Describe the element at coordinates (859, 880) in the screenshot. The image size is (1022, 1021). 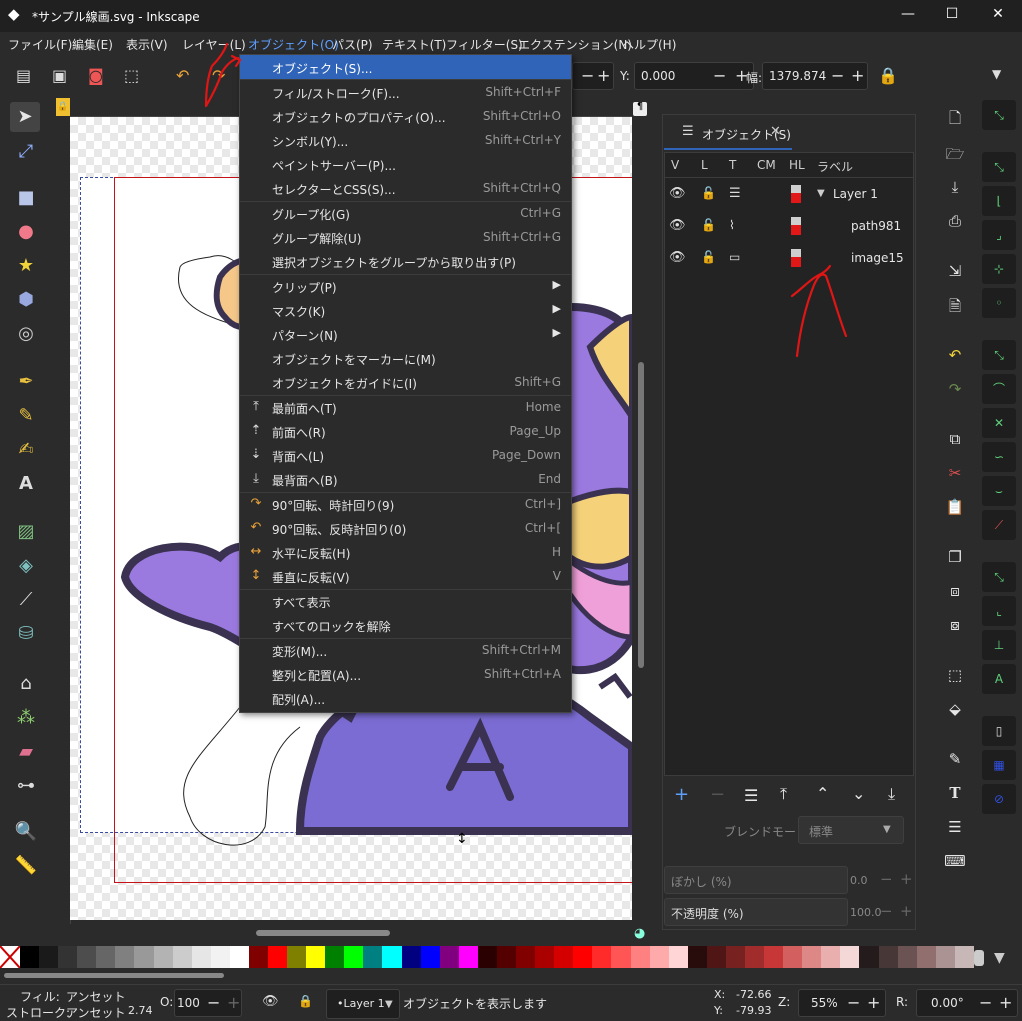
I see `blur-value: 0.0` at that location.